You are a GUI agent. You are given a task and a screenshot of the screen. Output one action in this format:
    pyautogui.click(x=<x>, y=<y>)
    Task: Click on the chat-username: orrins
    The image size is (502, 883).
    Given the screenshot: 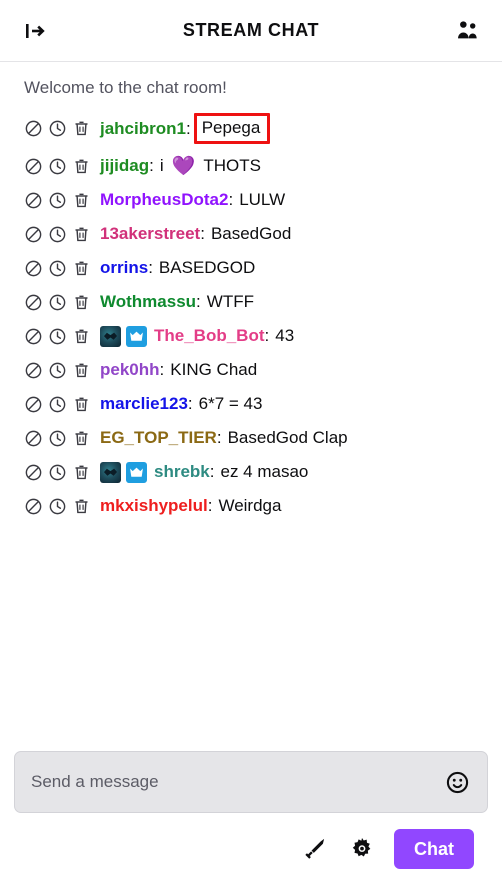 What is the action you would take?
    pyautogui.click(x=124, y=268)
    